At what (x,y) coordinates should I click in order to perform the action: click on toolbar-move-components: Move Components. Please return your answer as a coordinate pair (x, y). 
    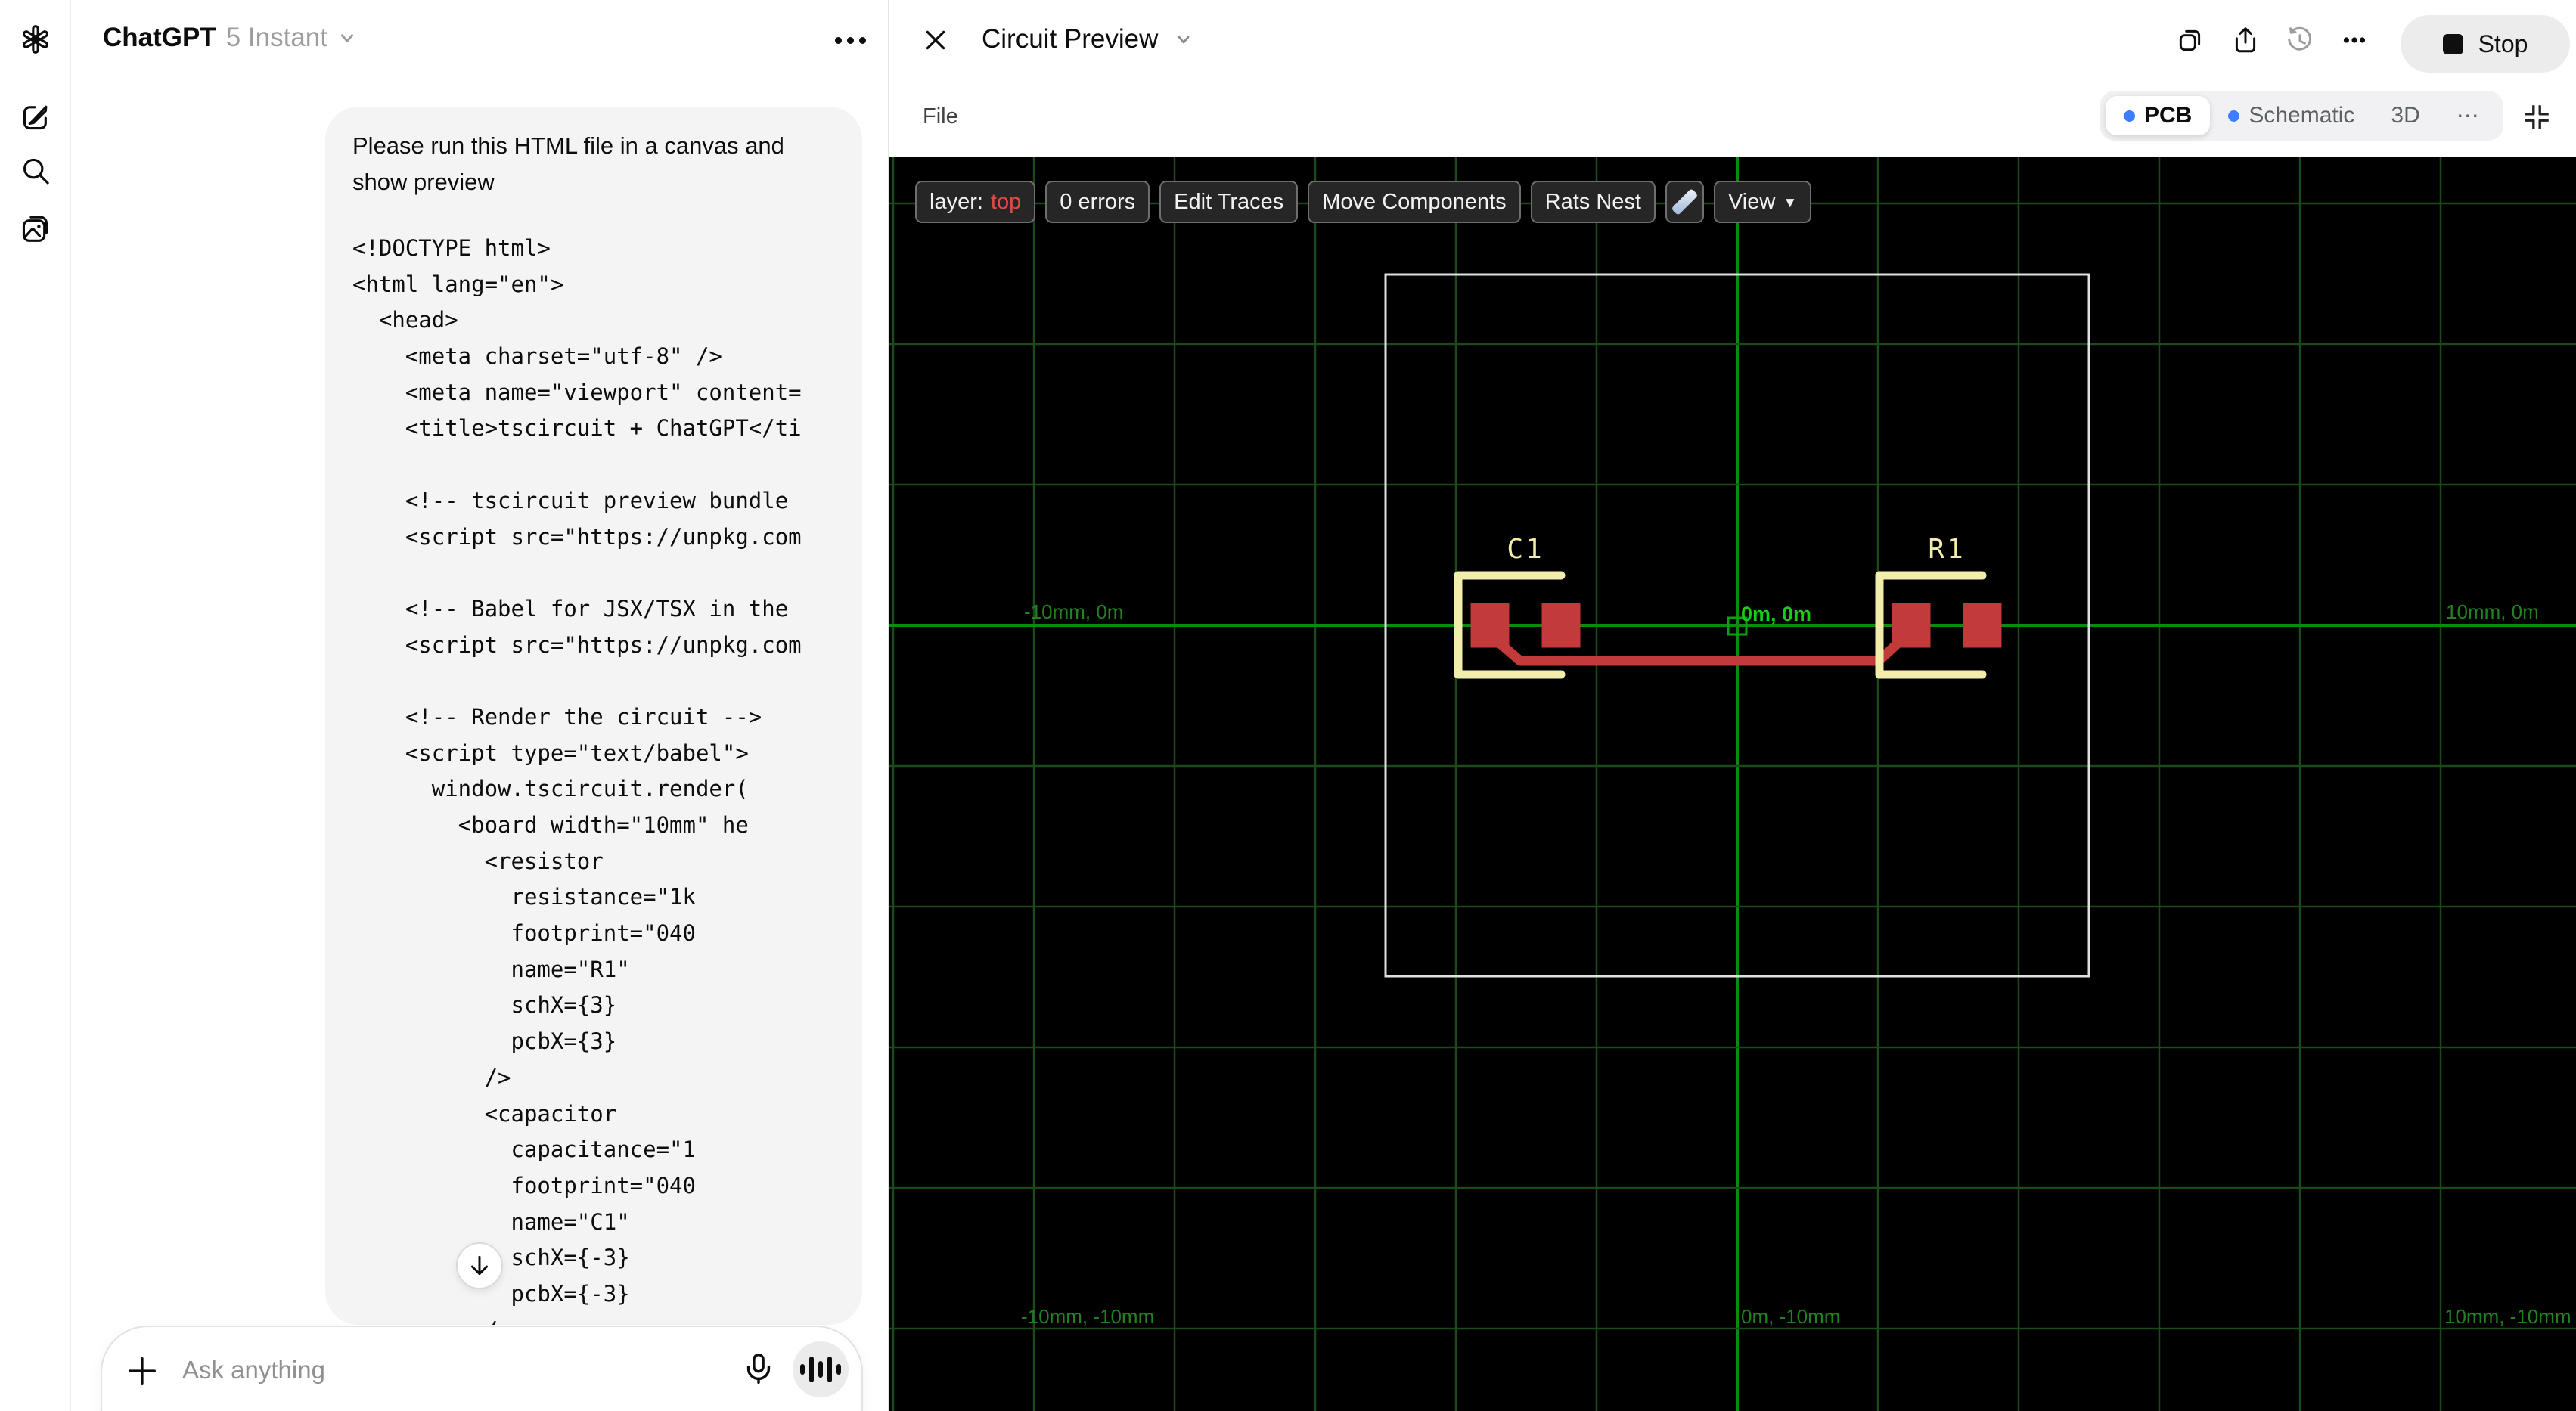
    Looking at the image, I should click on (1414, 202).